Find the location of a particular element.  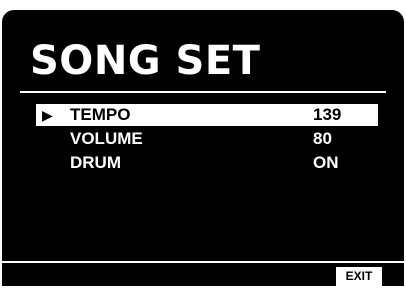

menu-item-label: TEMPO is located at coordinates (100, 114).